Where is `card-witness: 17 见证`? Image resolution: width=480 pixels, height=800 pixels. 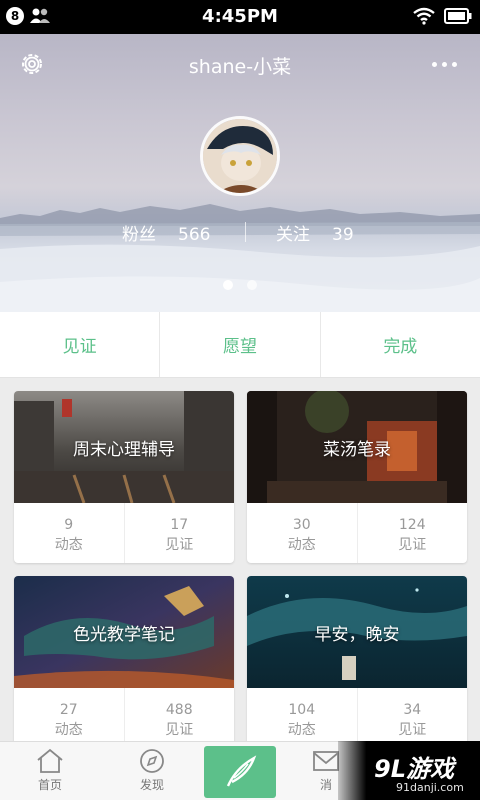 card-witness: 17 见证 is located at coordinates (180, 533).